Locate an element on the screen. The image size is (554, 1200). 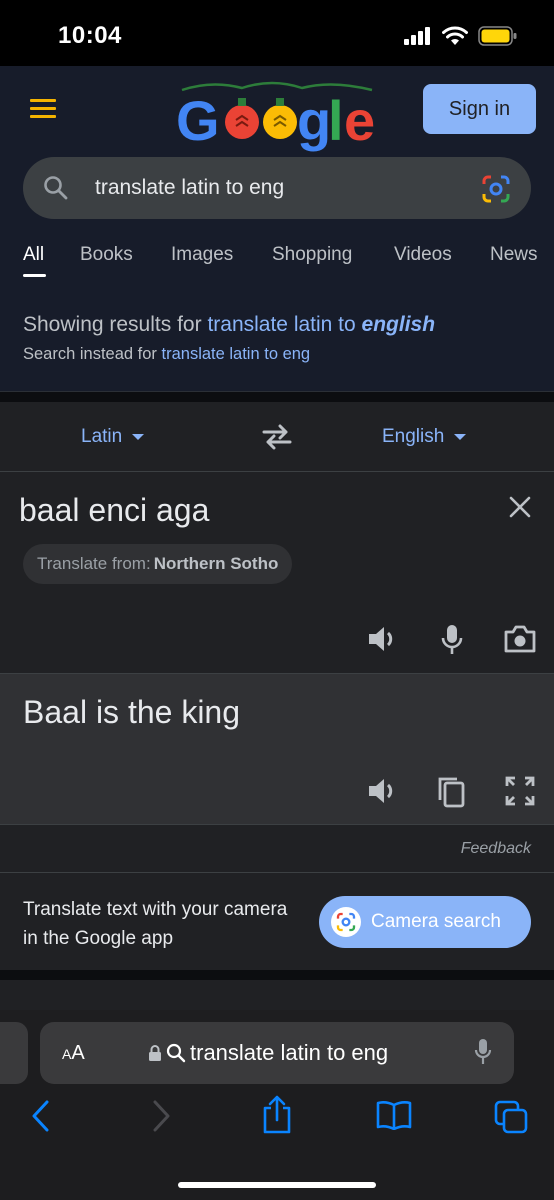
tab-shopping: Shopping is located at coordinates (312, 255).